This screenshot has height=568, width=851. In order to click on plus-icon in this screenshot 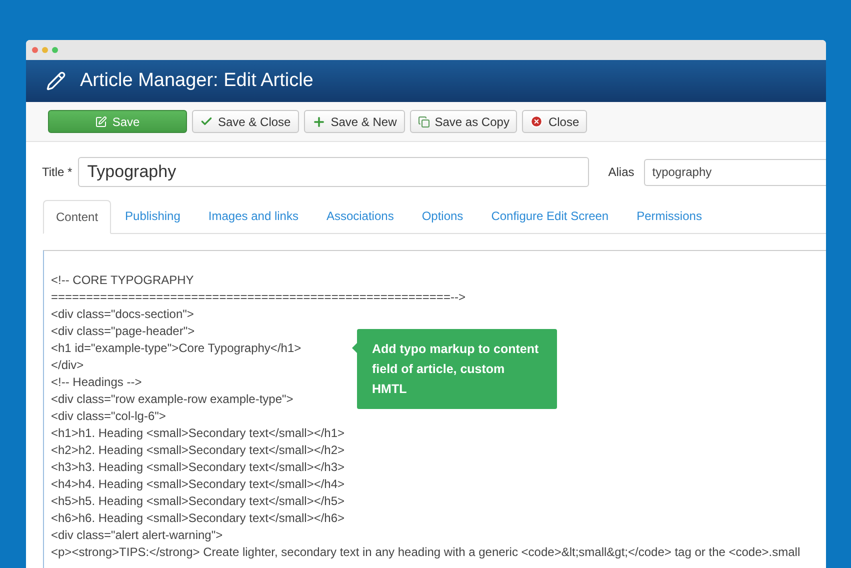, I will do `click(319, 121)`.